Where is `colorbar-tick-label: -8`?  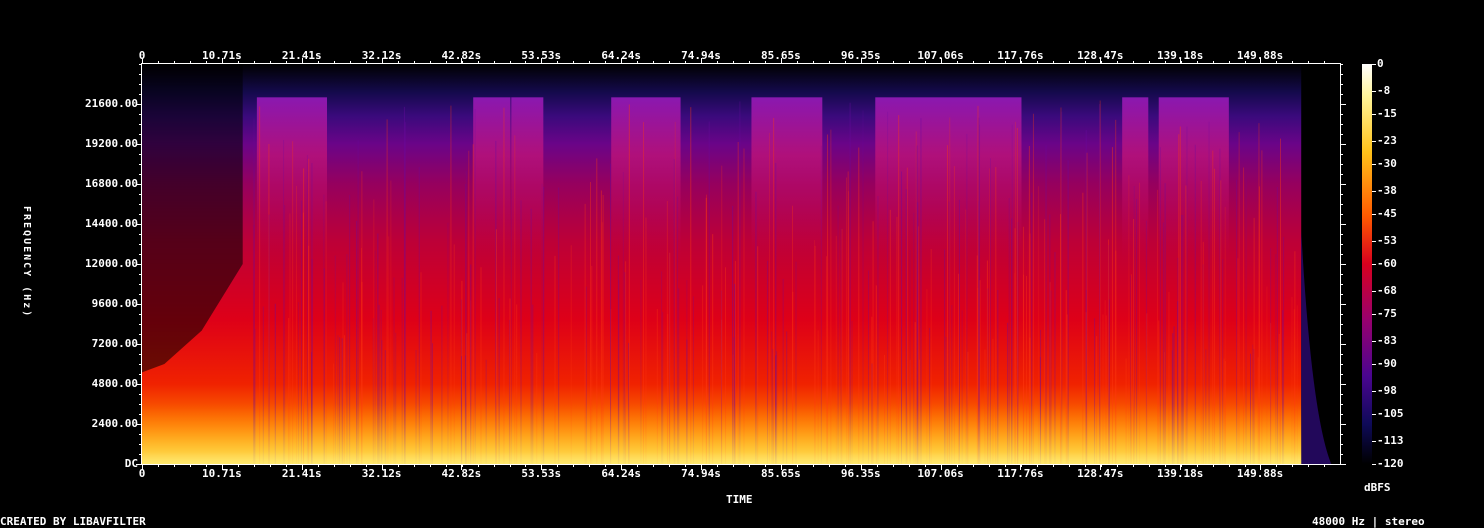
colorbar-tick-label: -8 is located at coordinates (1384, 90).